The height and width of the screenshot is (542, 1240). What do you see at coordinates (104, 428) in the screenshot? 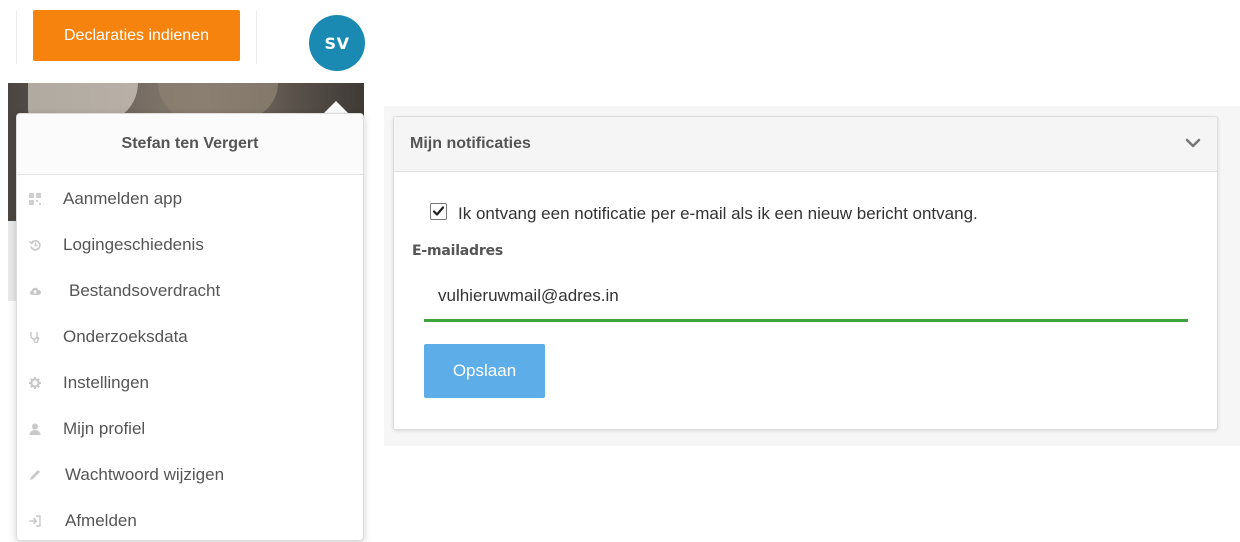
I see `menu-item-label: Mijn profiel` at bounding box center [104, 428].